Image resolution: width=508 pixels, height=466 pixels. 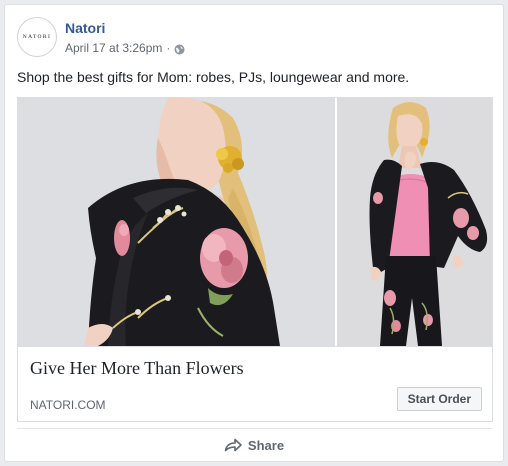 What do you see at coordinates (85, 28) in the screenshot?
I see `page-name-link: Natori` at bounding box center [85, 28].